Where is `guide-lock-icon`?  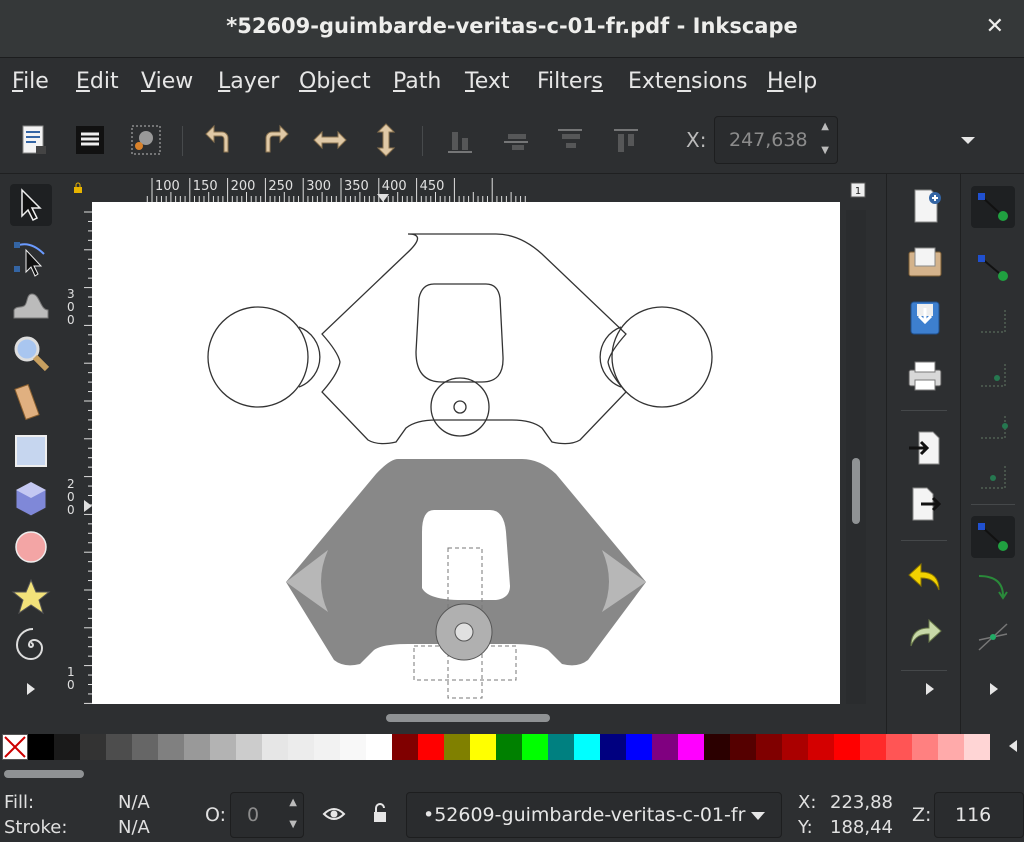
guide-lock-icon is located at coordinates (78, 188).